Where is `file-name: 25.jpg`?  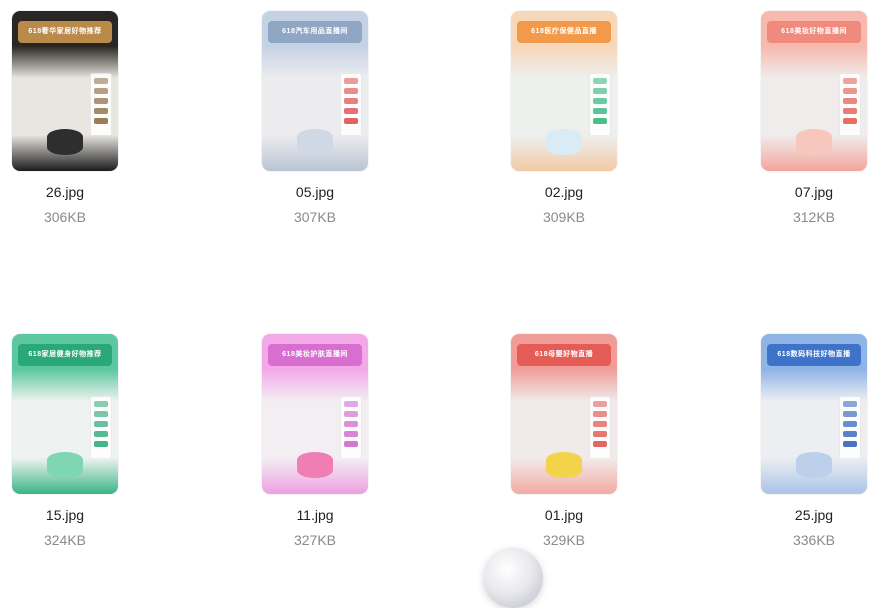
file-name: 25.jpg is located at coordinates (814, 515).